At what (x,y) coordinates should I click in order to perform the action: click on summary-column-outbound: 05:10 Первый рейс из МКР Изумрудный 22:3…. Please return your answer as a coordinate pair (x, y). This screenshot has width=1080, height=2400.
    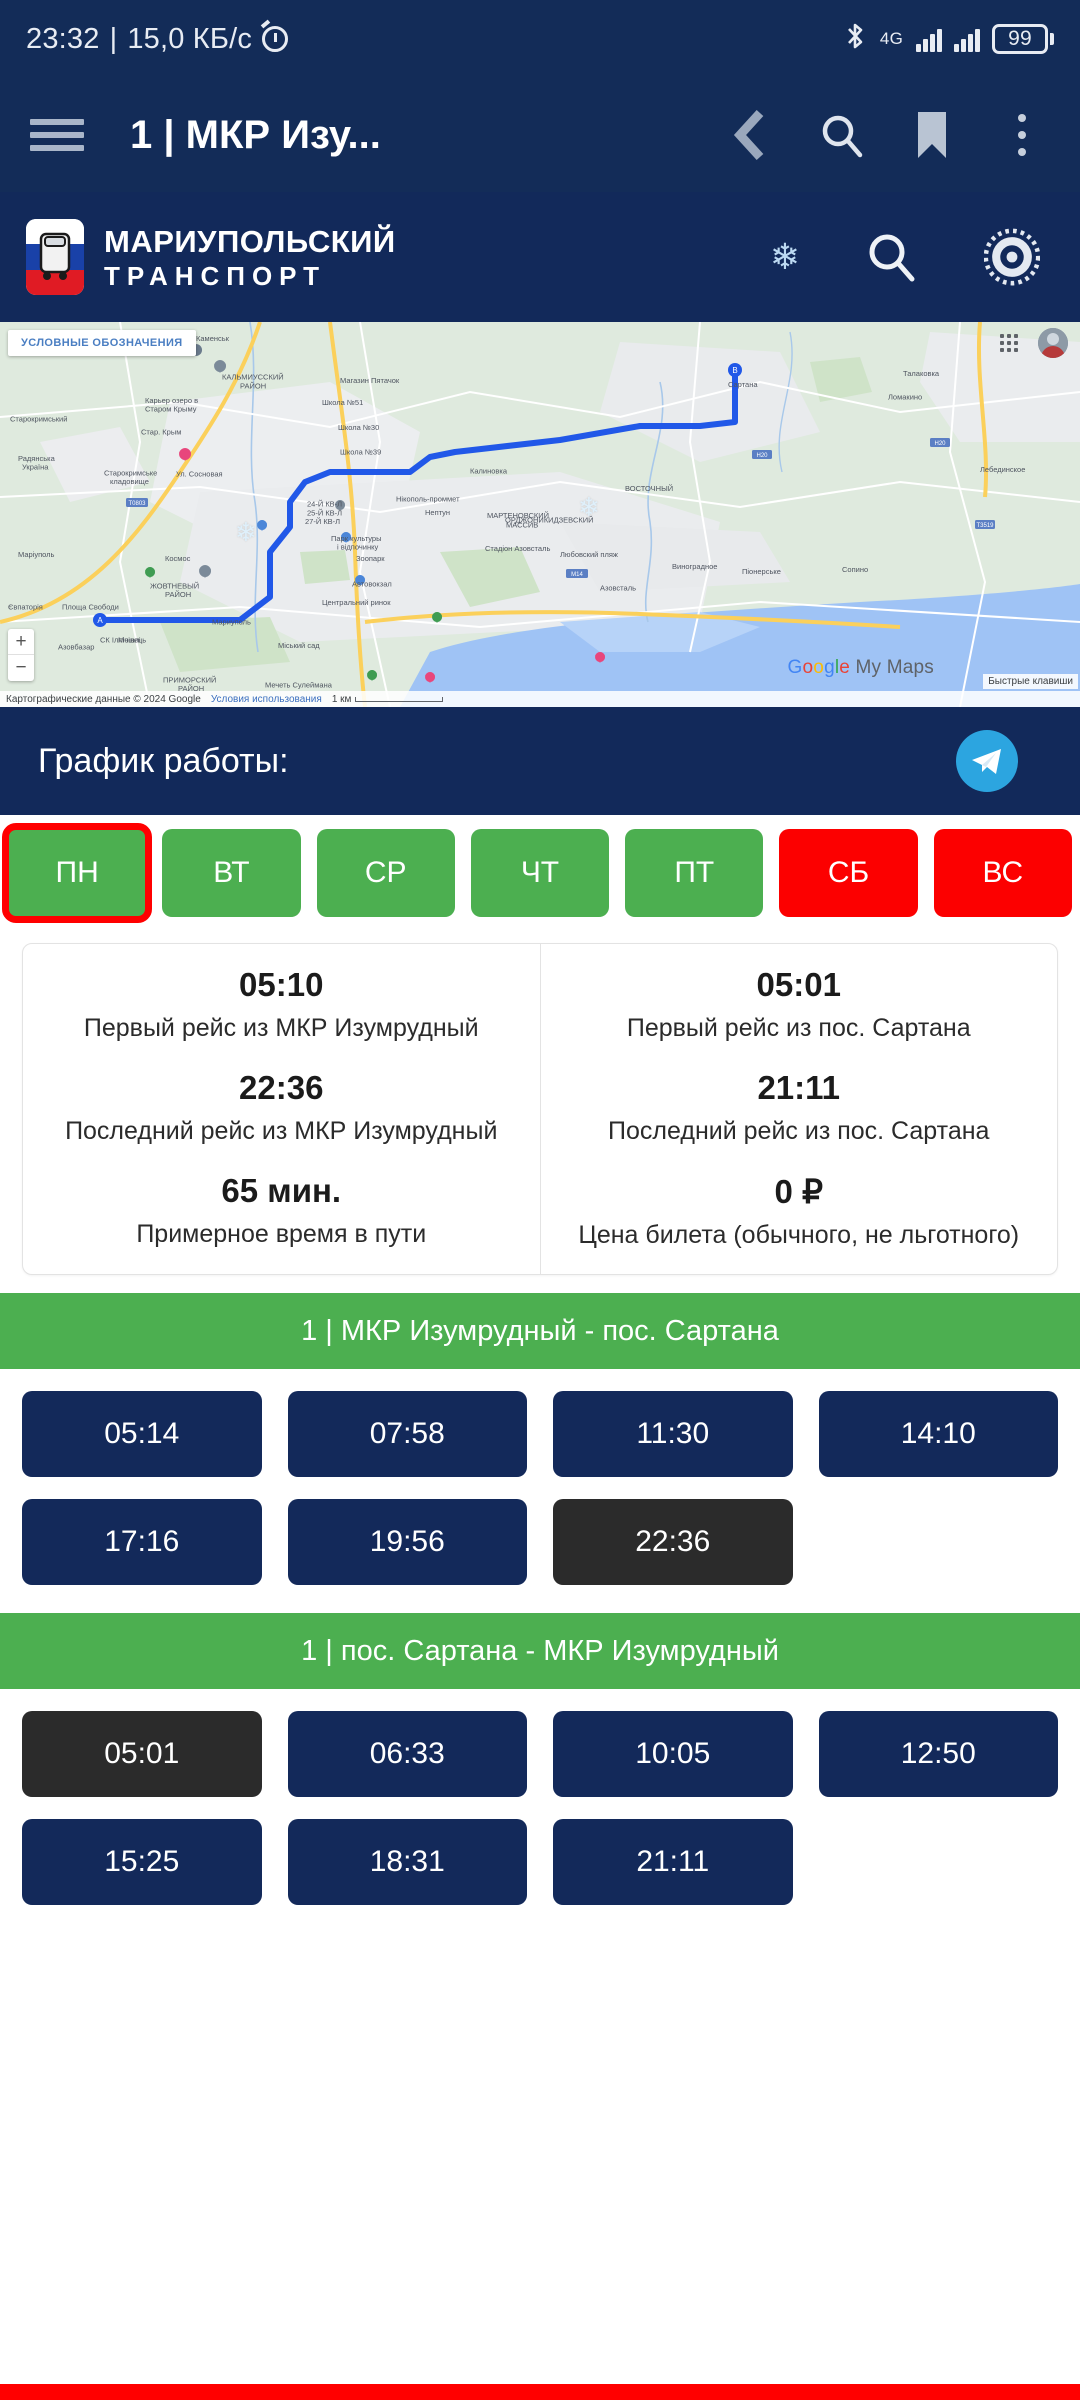
    Looking at the image, I should click on (281, 1109).